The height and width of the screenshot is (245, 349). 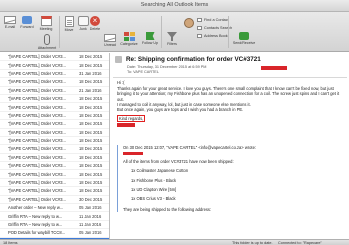 What do you see at coordinates (199, 28) in the screenshot?
I see `search-icon` at bounding box center [199, 28].